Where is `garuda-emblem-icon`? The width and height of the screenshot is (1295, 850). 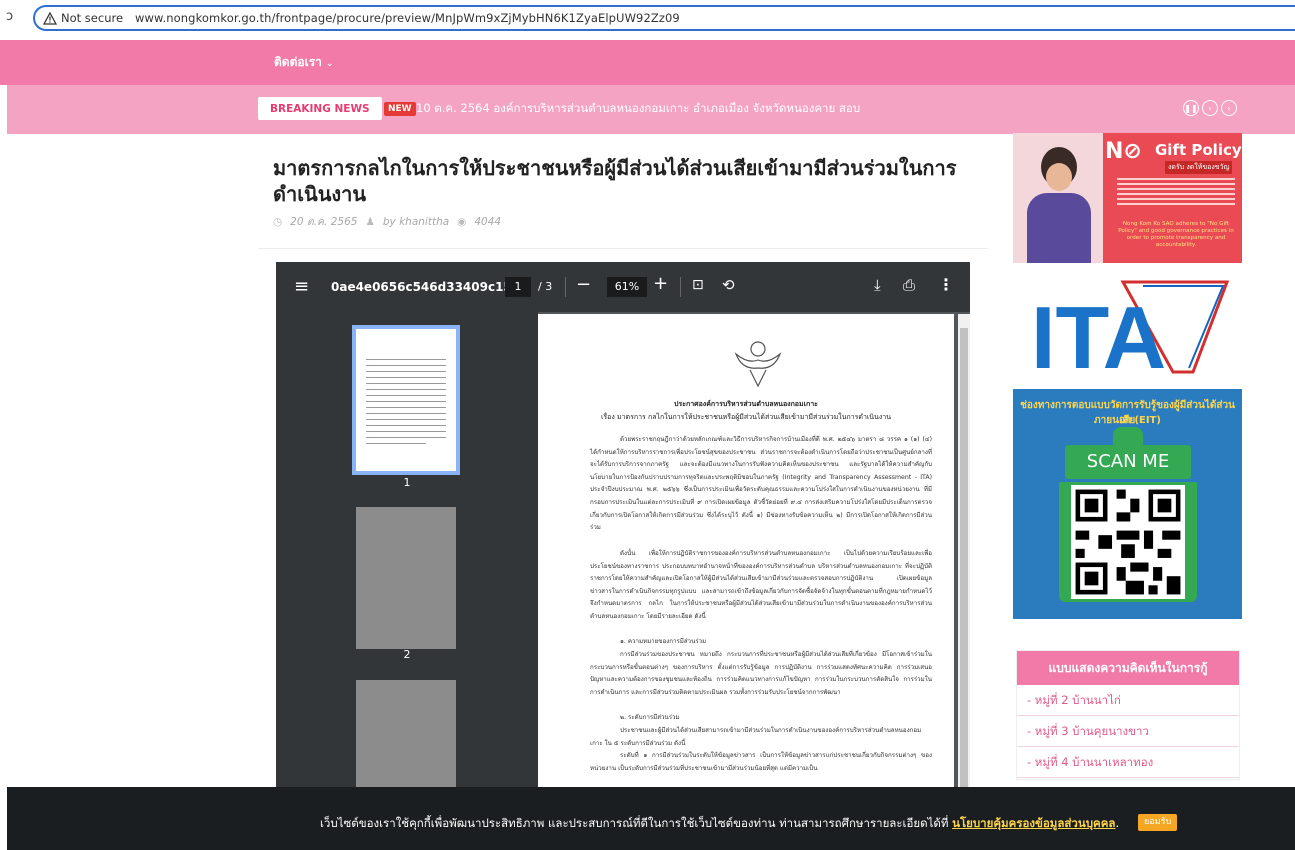
garuda-emblem-icon is located at coordinates (758, 364).